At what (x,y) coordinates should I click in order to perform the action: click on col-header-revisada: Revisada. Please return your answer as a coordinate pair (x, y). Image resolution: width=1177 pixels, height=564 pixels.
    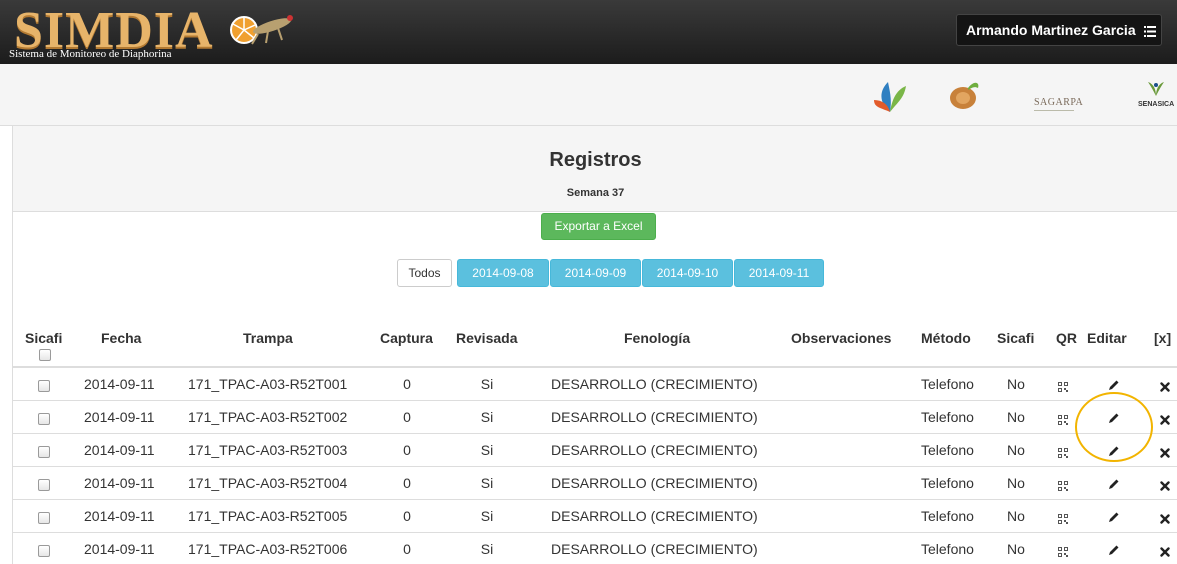
    Looking at the image, I should click on (486, 338).